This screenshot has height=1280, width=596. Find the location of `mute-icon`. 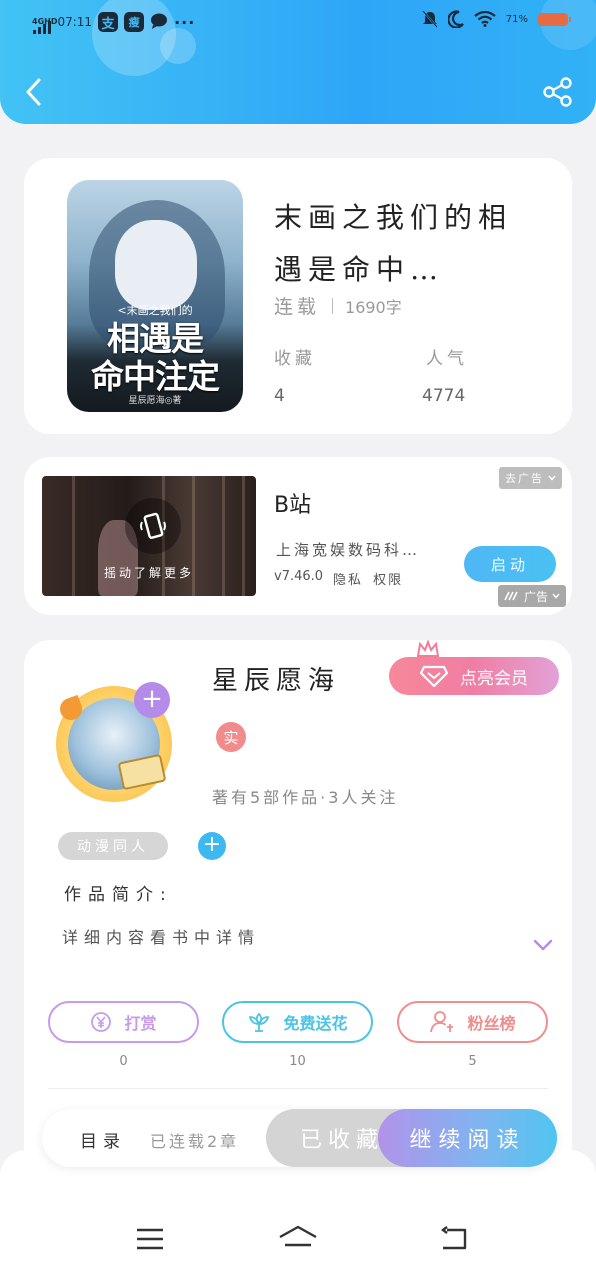

mute-icon is located at coordinates (430, 19).